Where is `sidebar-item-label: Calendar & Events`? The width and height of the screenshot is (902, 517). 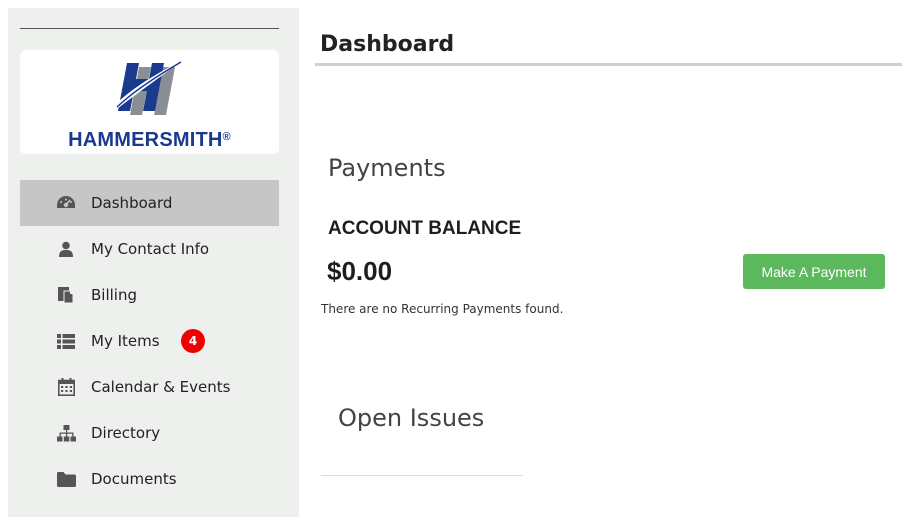
sidebar-item-label: Calendar & Events is located at coordinates (161, 387).